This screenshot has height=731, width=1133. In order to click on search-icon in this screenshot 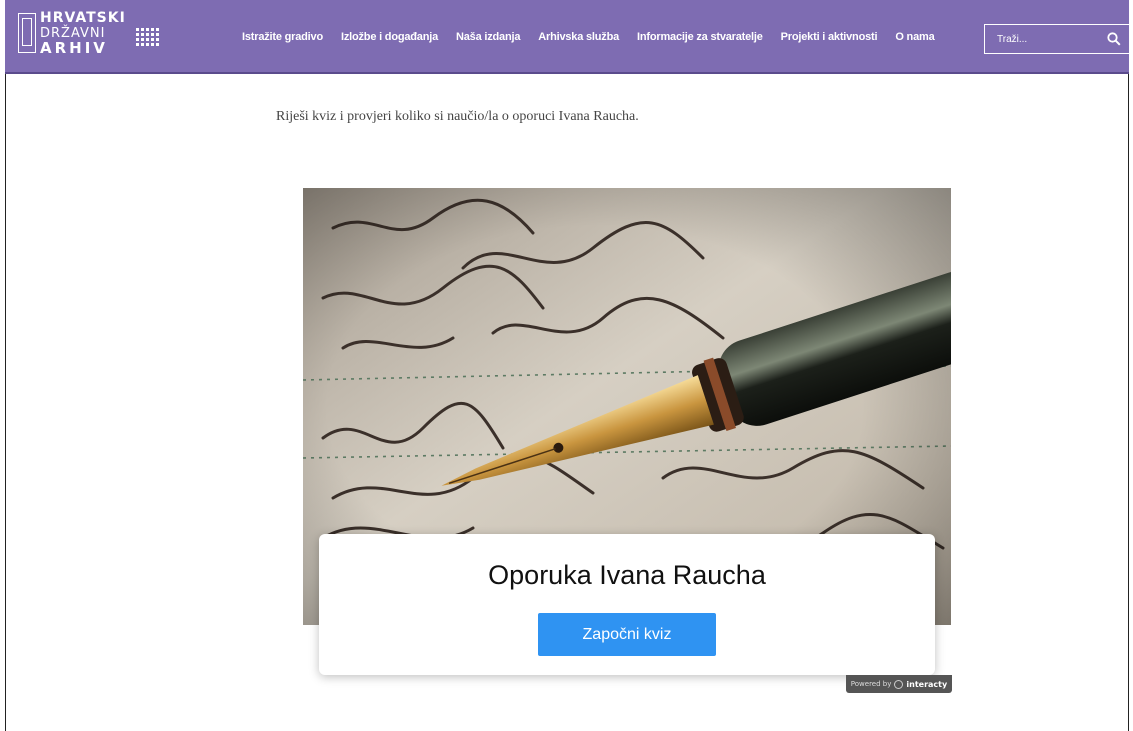, I will do `click(1114, 39)`.